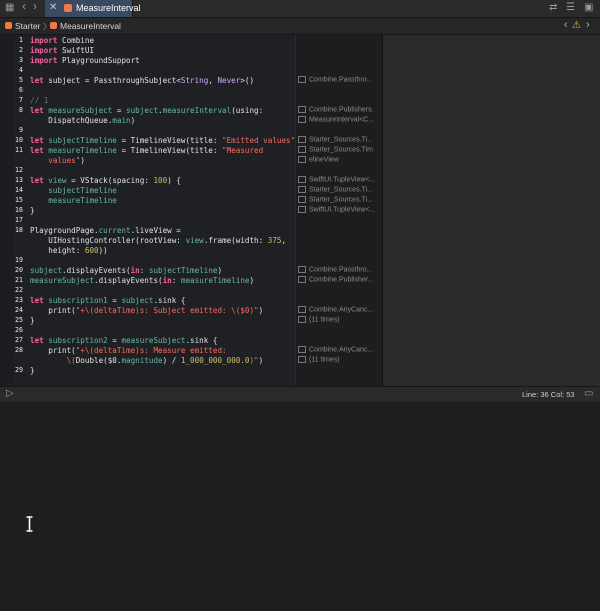  What do you see at coordinates (53, 7) in the screenshot?
I see `close-icon: ✕` at bounding box center [53, 7].